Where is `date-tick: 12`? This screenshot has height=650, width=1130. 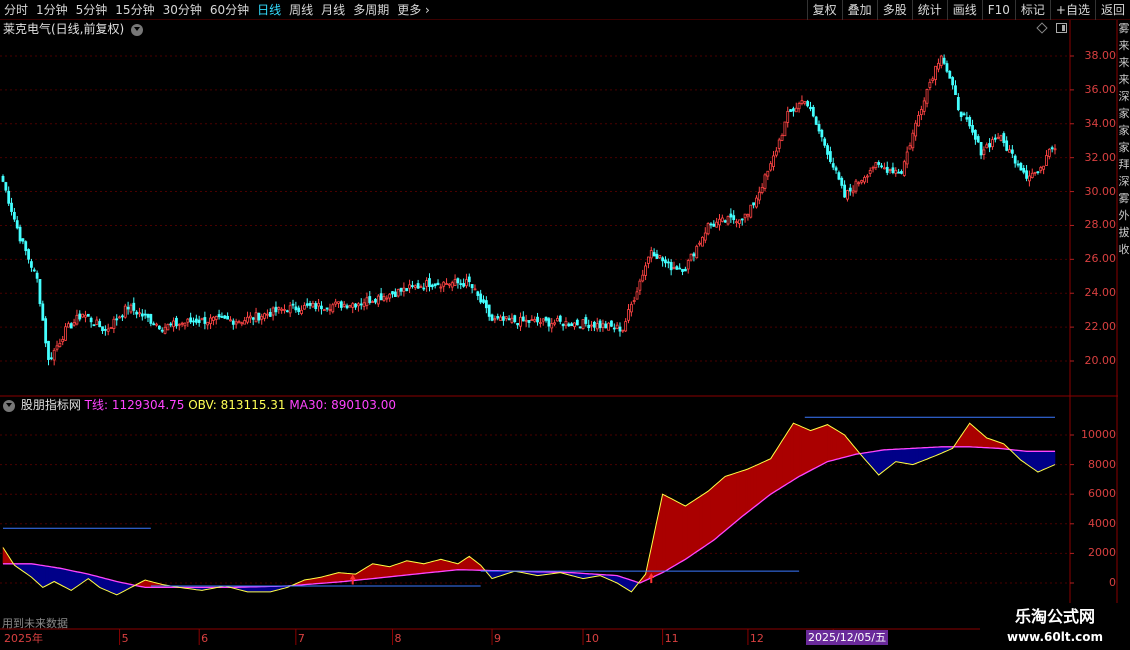
date-tick: 12 is located at coordinates (756, 638).